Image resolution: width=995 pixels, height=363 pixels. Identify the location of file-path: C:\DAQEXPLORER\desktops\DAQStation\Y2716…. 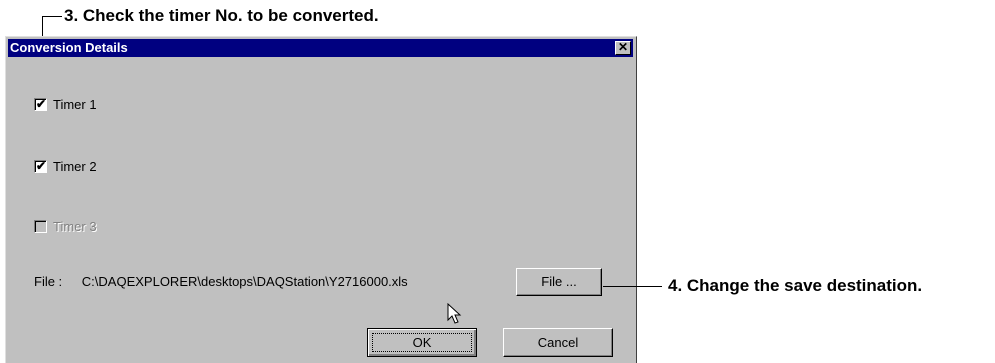
(244, 281).